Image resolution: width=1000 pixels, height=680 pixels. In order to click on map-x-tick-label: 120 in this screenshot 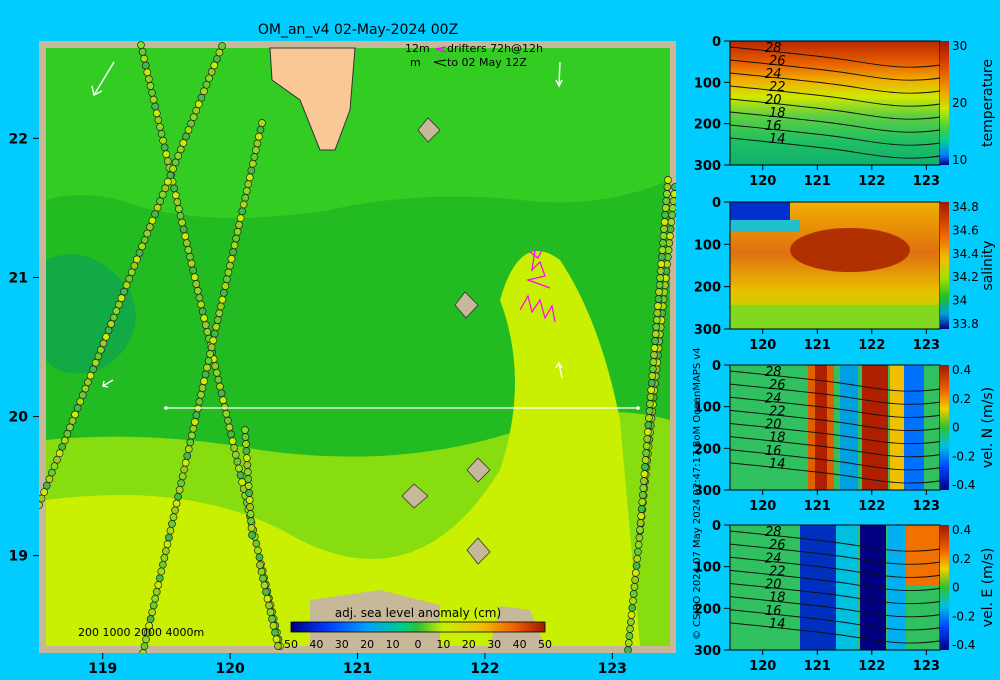, I will do `click(229, 669)`.